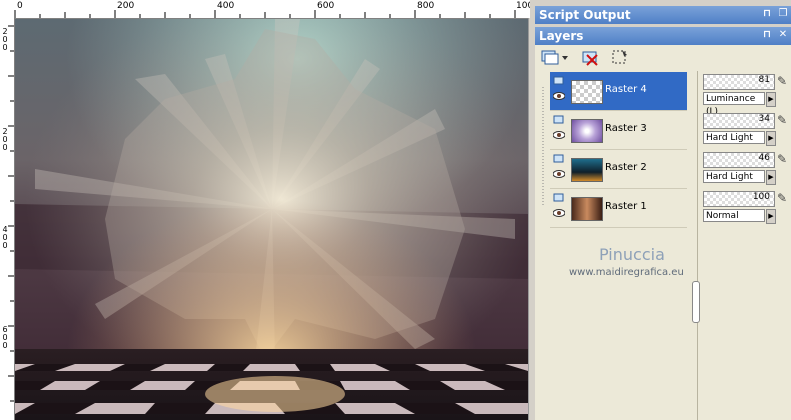 This screenshot has width=791, height=420. I want to click on layer-props-raster-4: 81 Luminance (L) ▶ ✎, so click(745, 94).